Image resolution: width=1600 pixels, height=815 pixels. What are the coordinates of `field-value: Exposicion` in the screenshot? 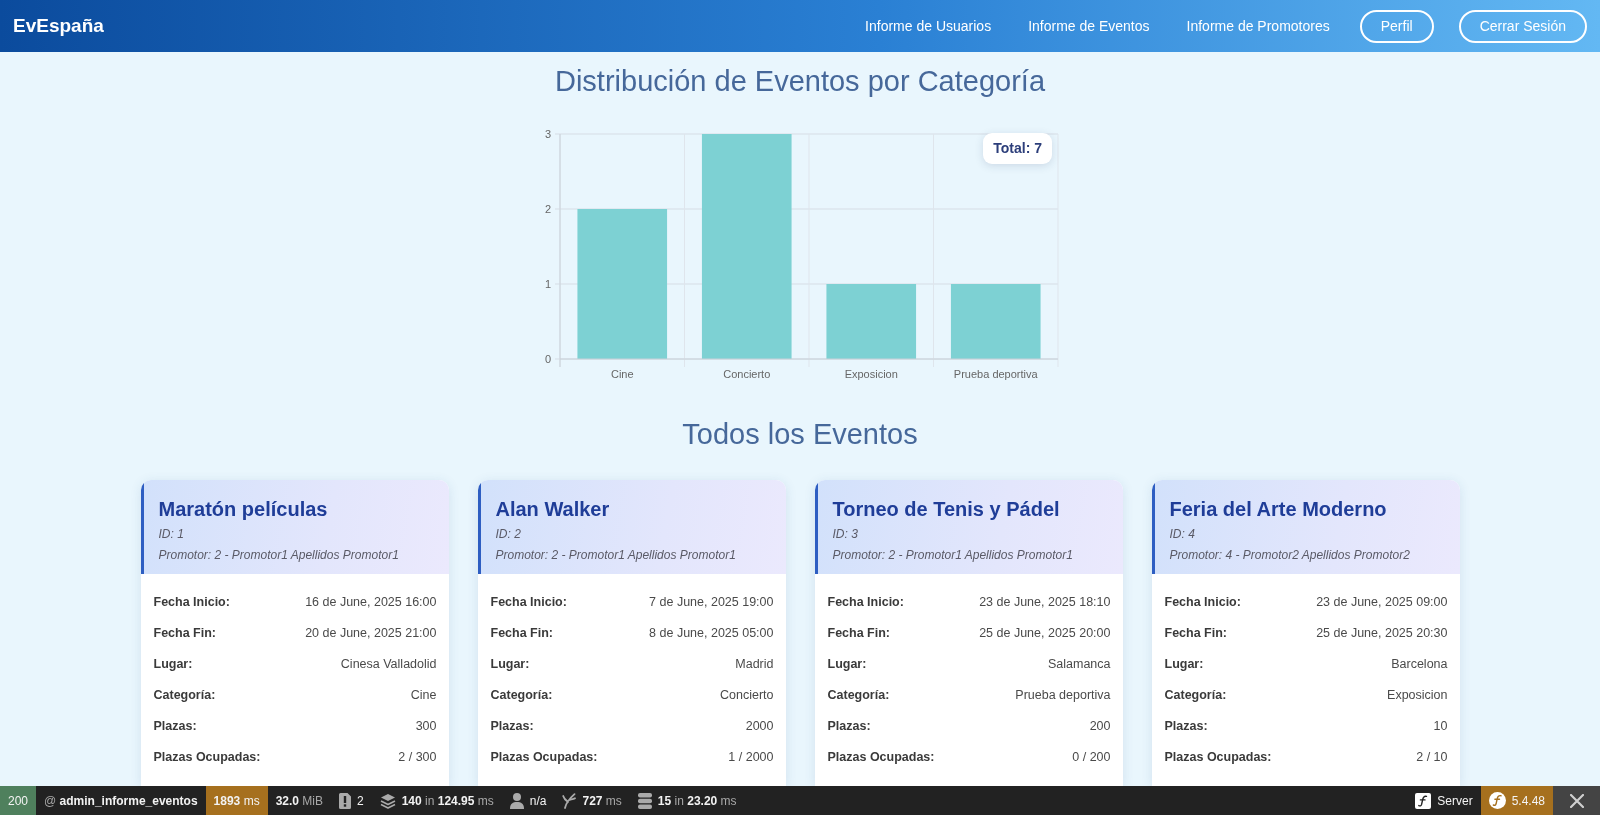 It's located at (1417, 694).